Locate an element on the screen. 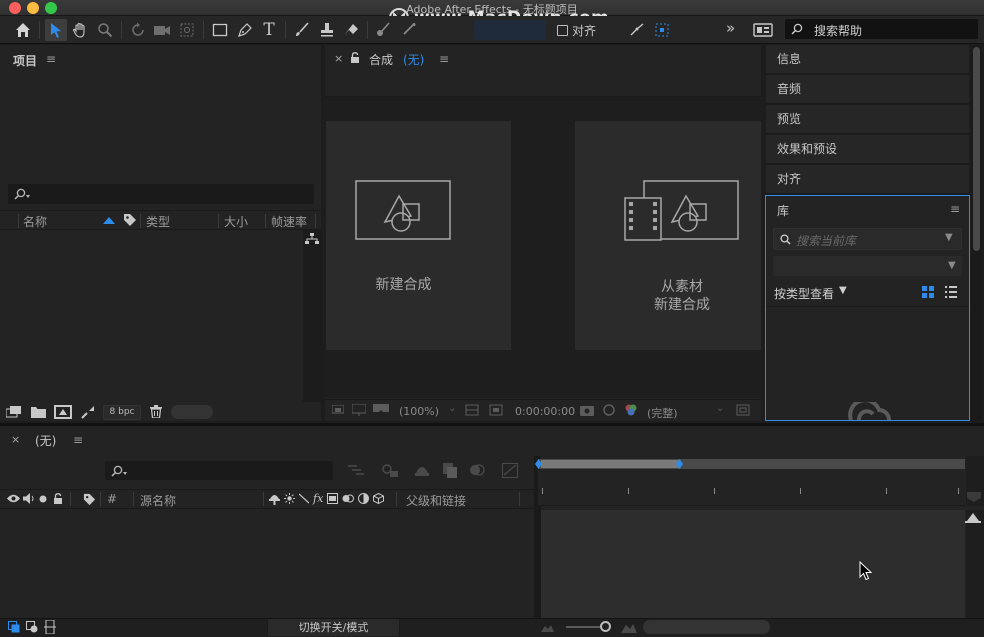  comp-tab-label: 合成 is located at coordinates (381, 59).